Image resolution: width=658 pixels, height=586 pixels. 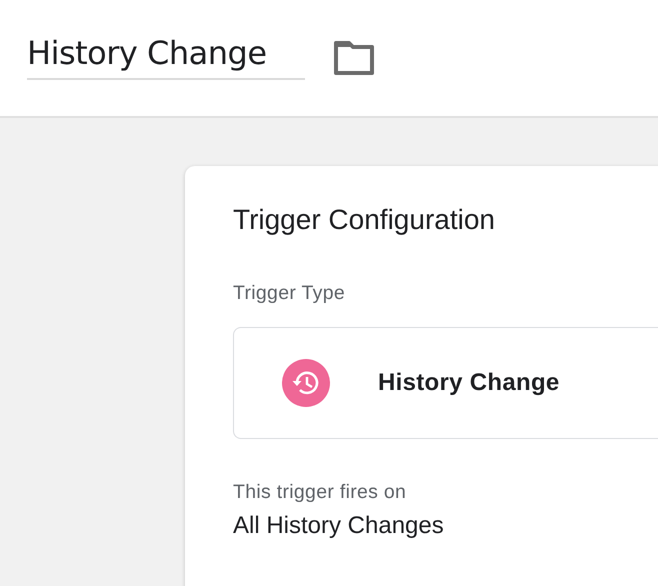 I want to click on card-title: Trigger Configuration, so click(x=364, y=220).